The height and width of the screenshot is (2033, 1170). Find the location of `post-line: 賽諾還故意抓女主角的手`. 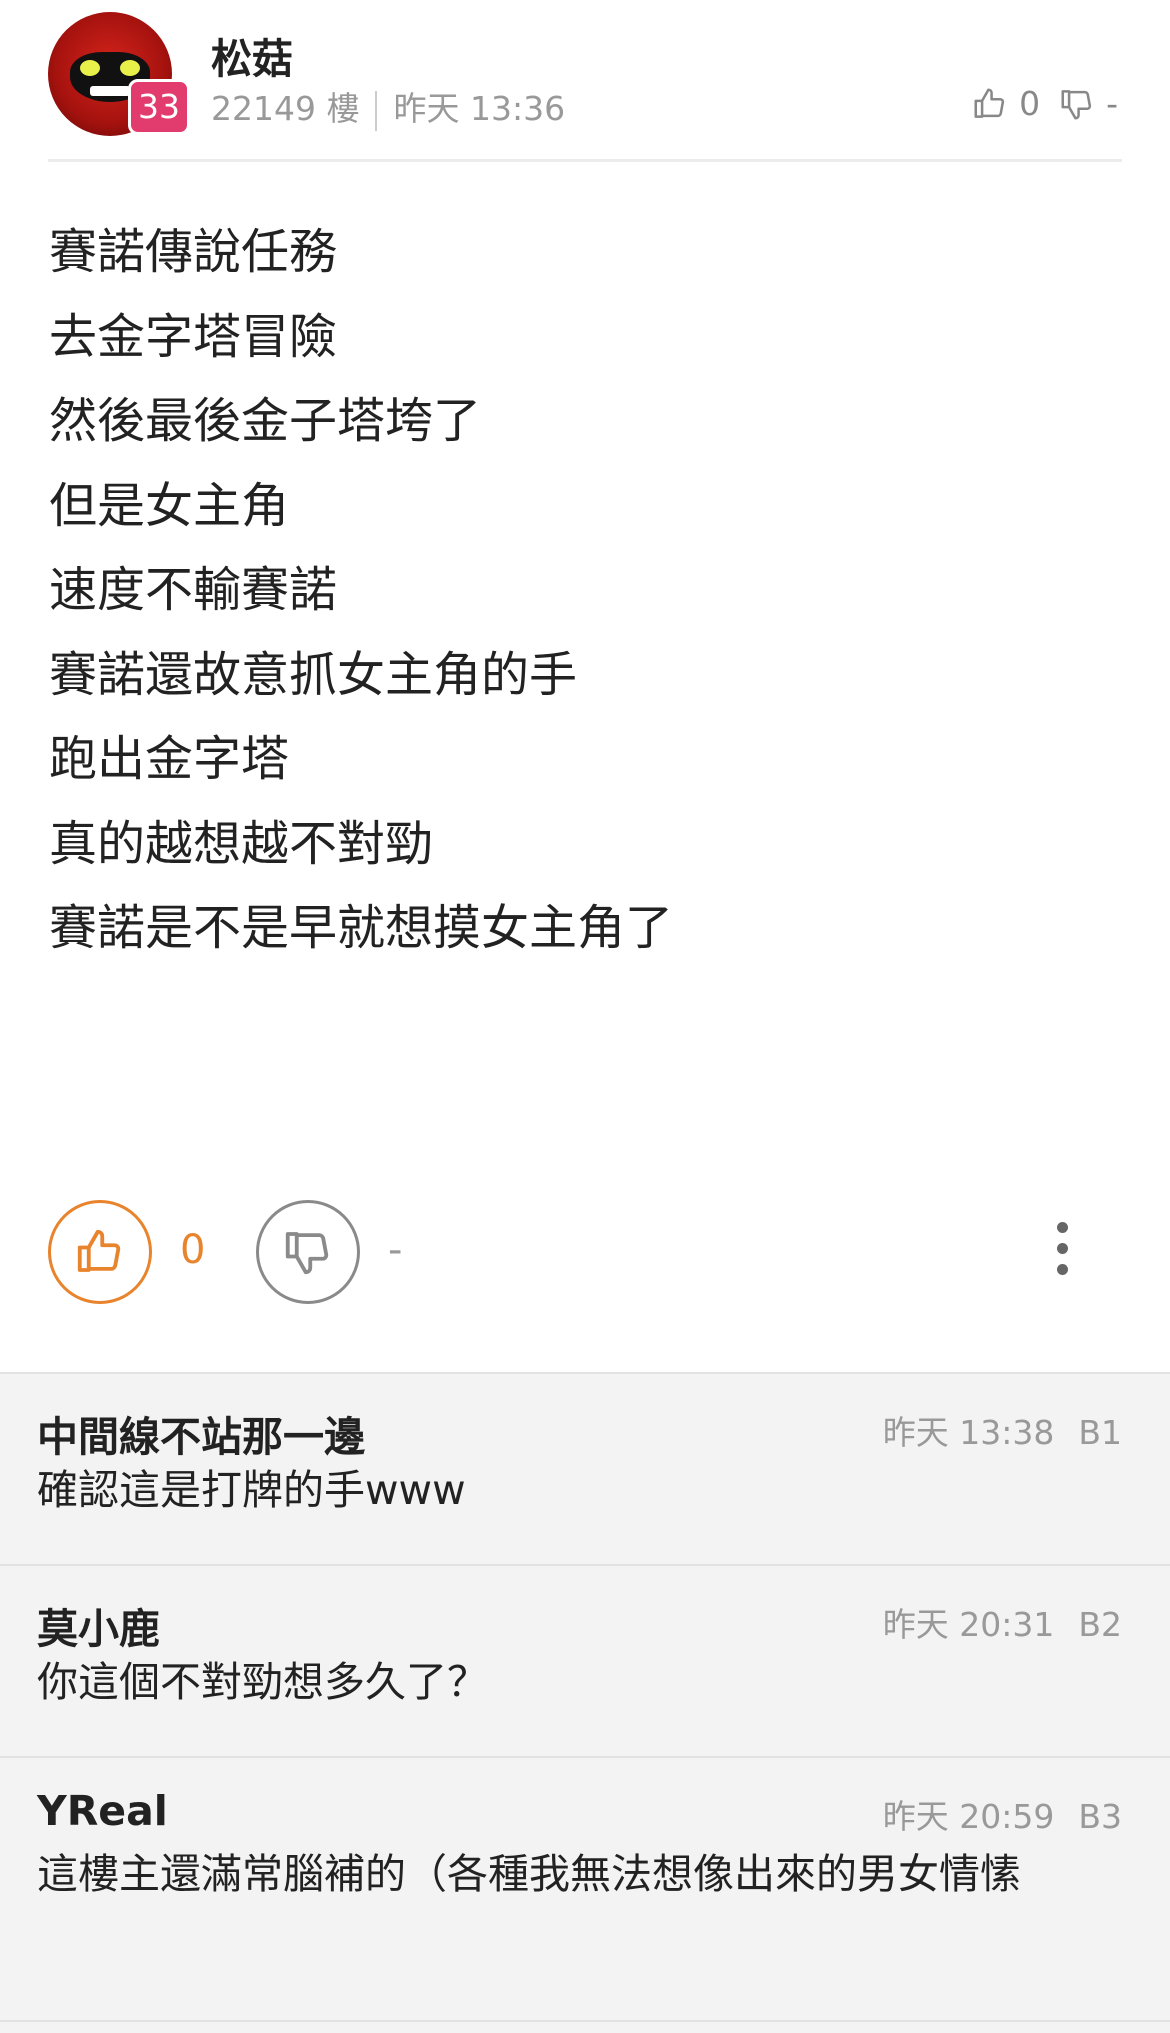

post-line: 賽諾還故意抓女主角的手 is located at coordinates (313, 674).